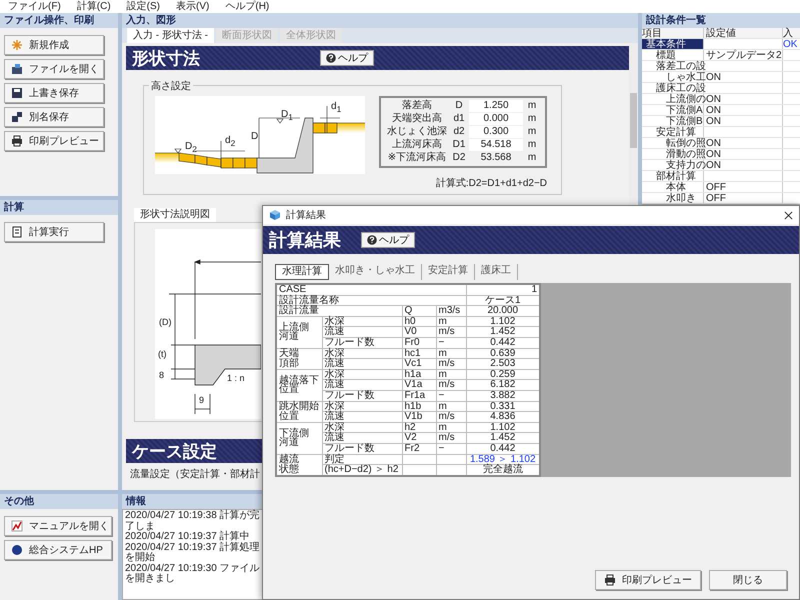  I want to click on menu-item: 表示(V), so click(193, 6).